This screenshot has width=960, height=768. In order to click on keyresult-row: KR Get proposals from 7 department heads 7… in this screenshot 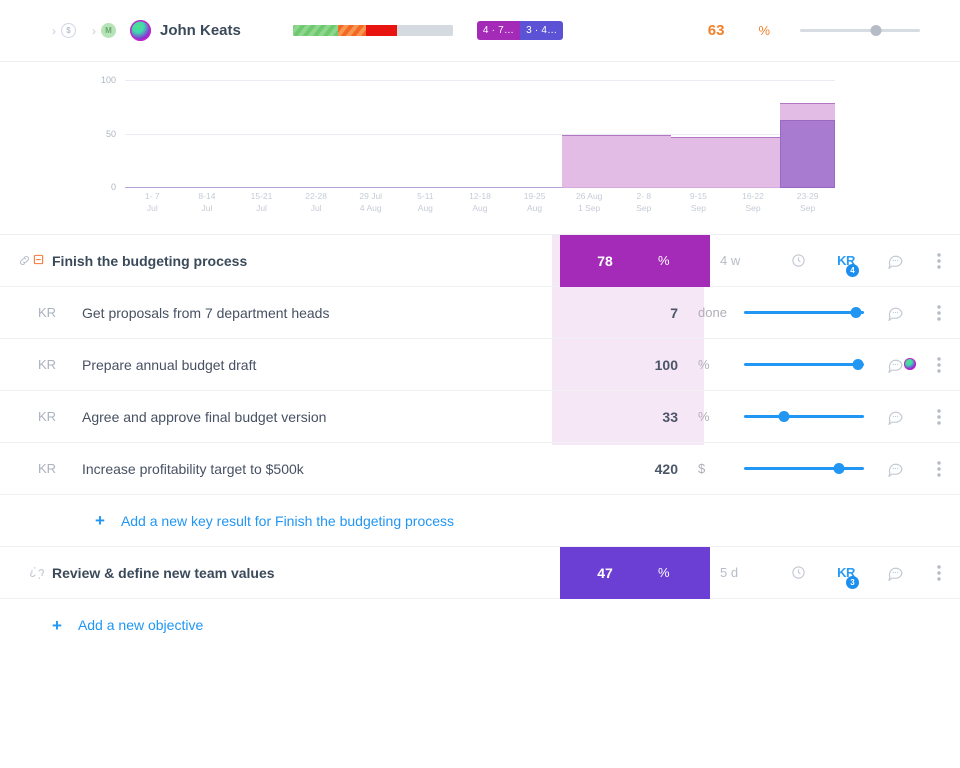, I will do `click(480, 313)`.